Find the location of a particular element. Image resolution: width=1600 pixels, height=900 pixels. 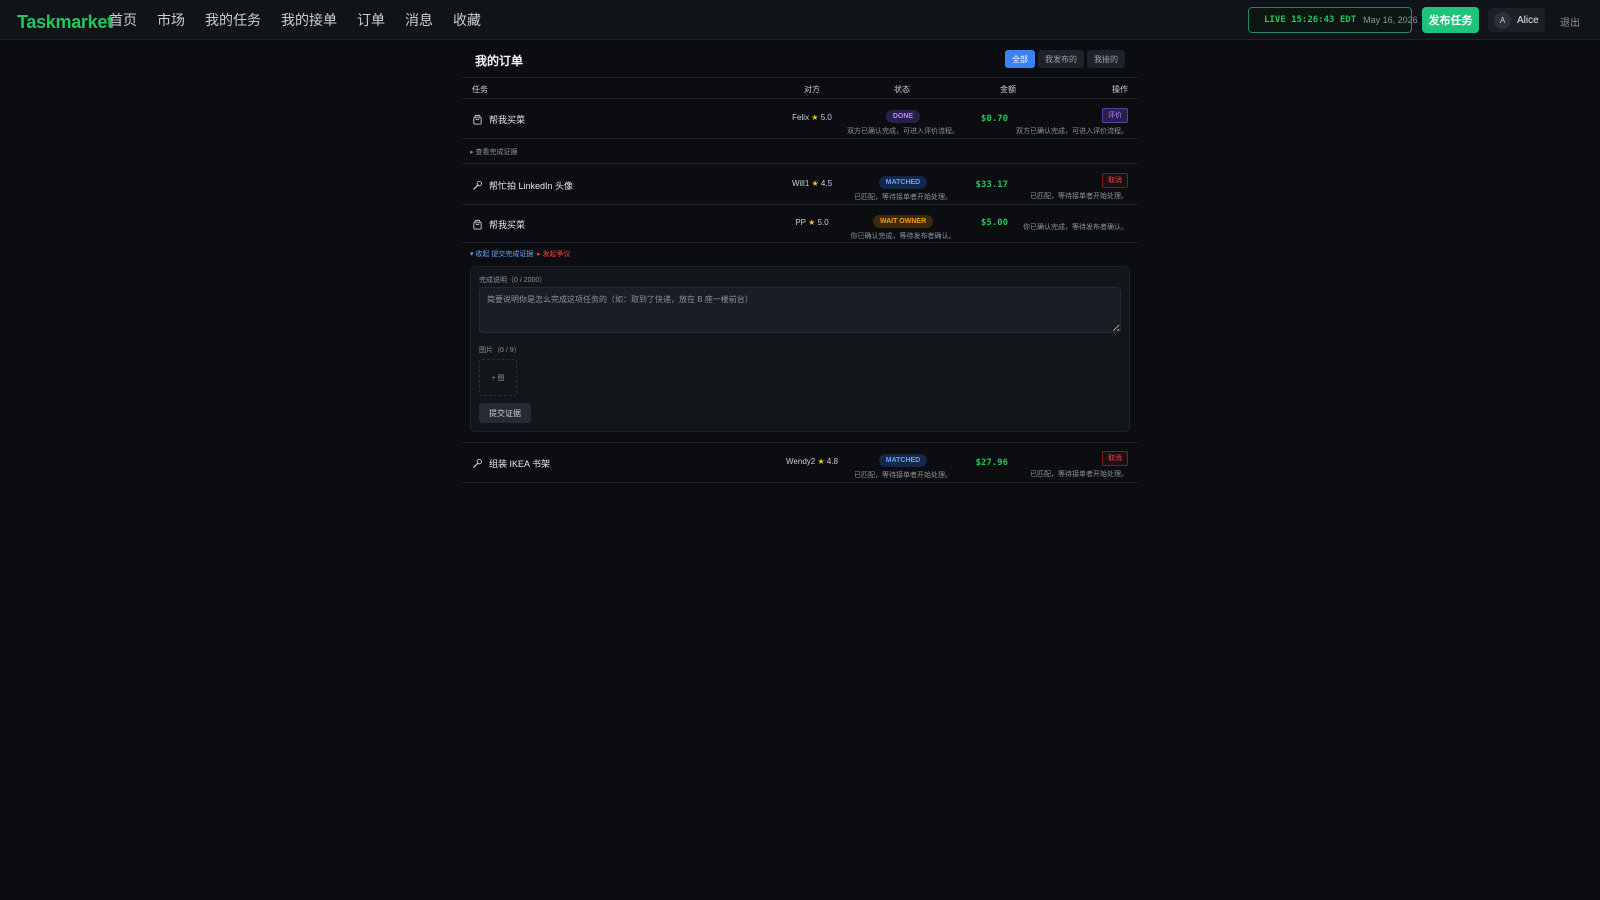

status-cell: WAIT OWNER 你已确认完成，等待发布者确认。 is located at coordinates (903, 226).